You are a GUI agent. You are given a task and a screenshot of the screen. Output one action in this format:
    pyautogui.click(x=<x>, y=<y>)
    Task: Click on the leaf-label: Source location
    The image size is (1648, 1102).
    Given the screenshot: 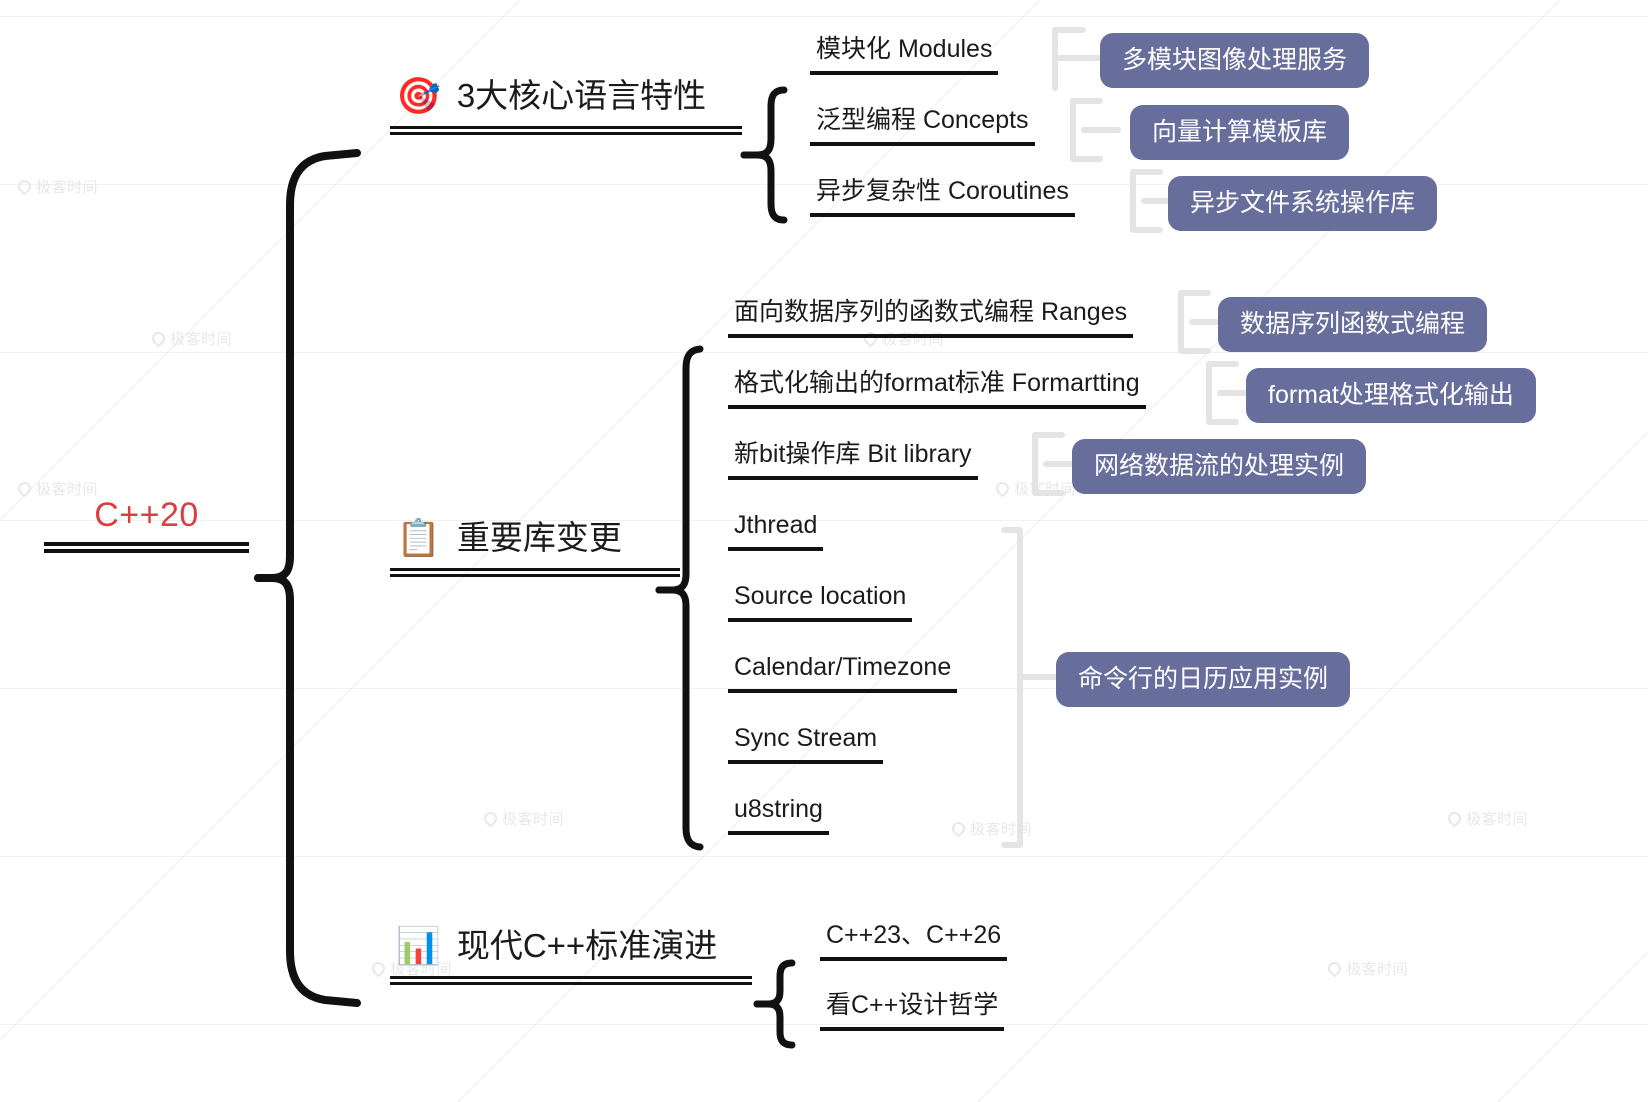 What is the action you would take?
    pyautogui.click(x=820, y=602)
    